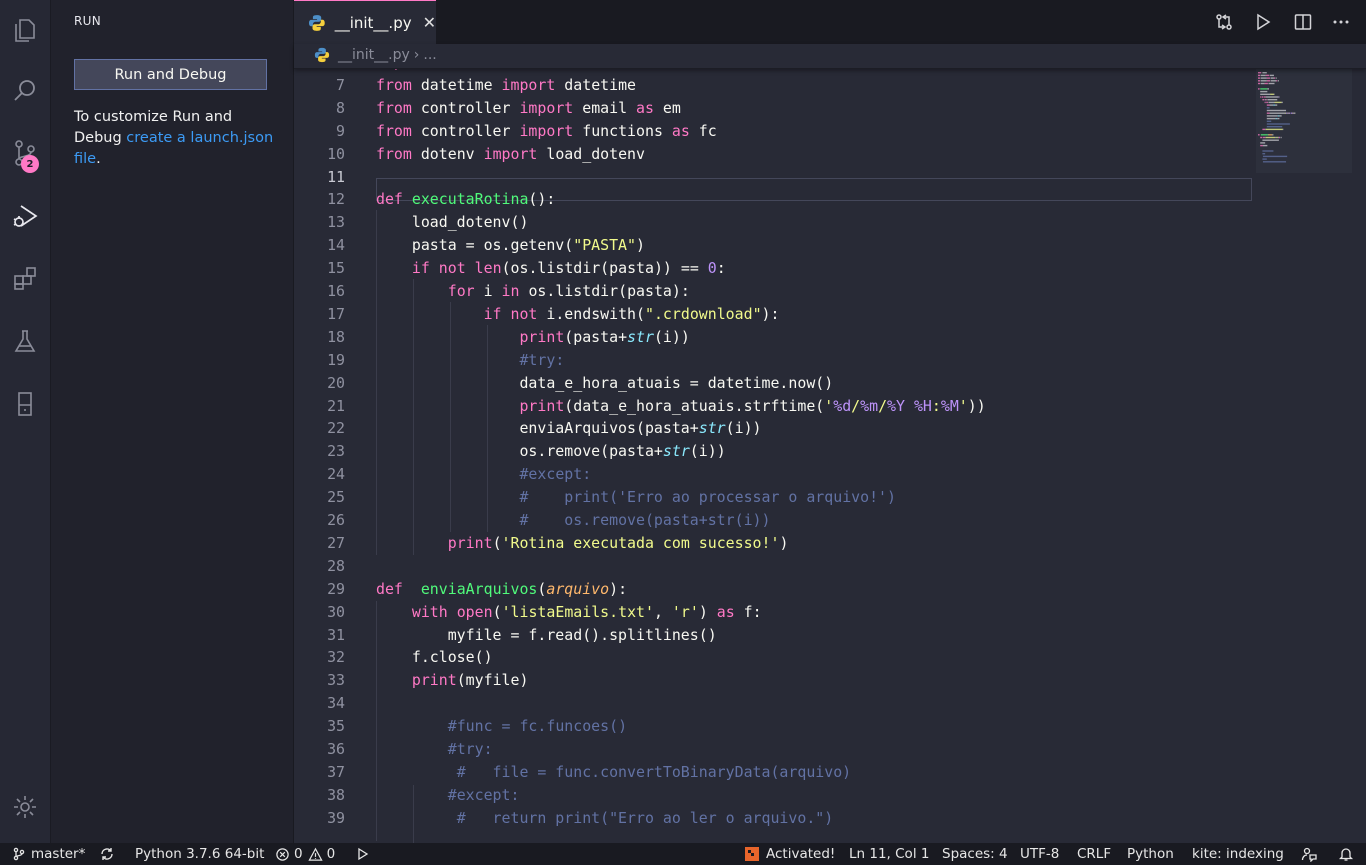 The width and height of the screenshot is (1366, 865). Describe the element at coordinates (568, 428) in the screenshot. I see `line-text: enviaArquivos(pasta+str(i))` at that location.